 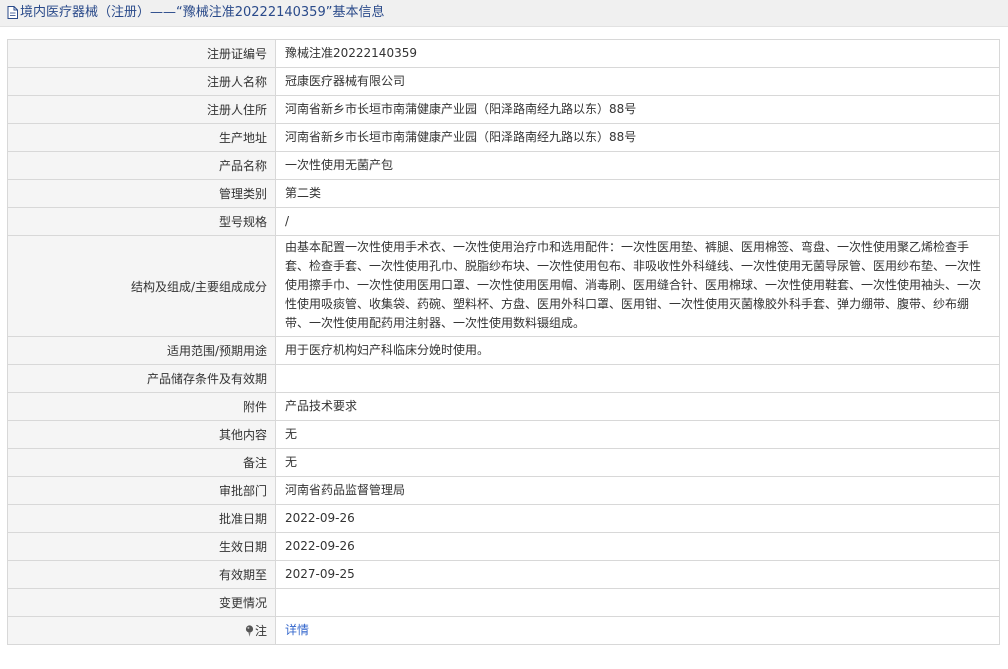 I want to click on table-row: 产品名称 一次性使用无菌产包, so click(x=503, y=165).